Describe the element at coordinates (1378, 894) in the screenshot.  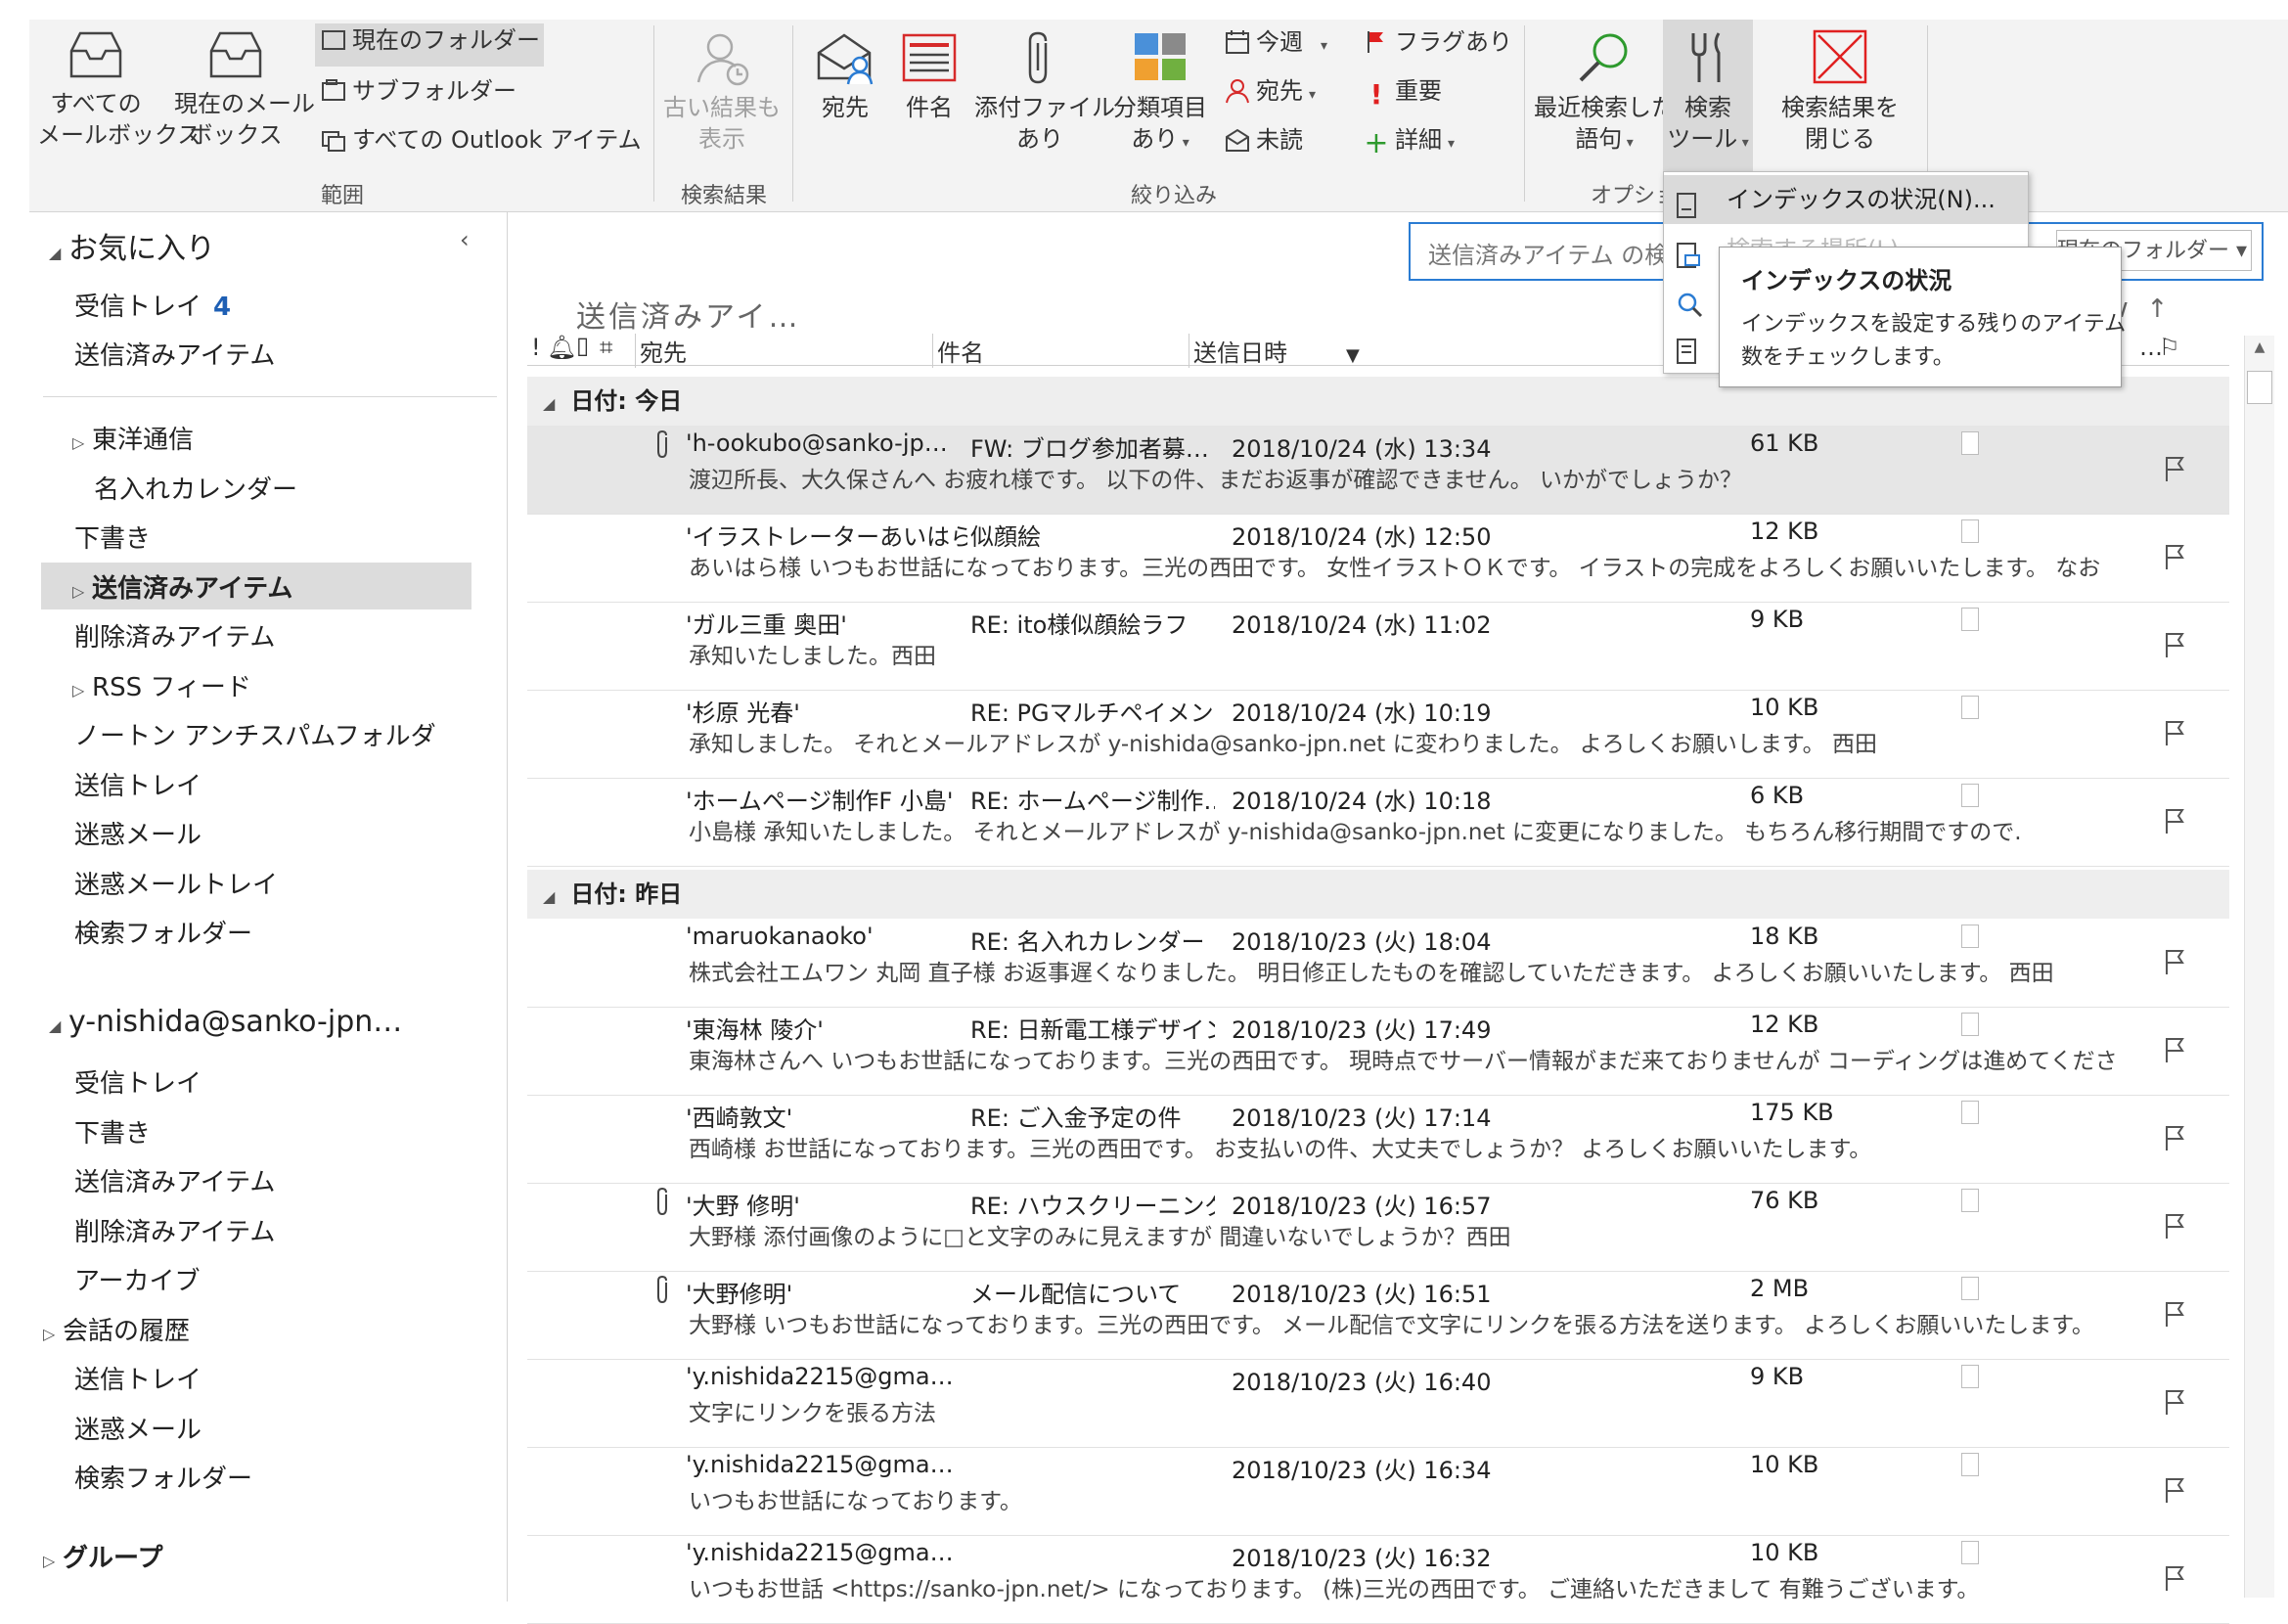
I see `date-group-header: ◢ 日付: 昨日` at that location.